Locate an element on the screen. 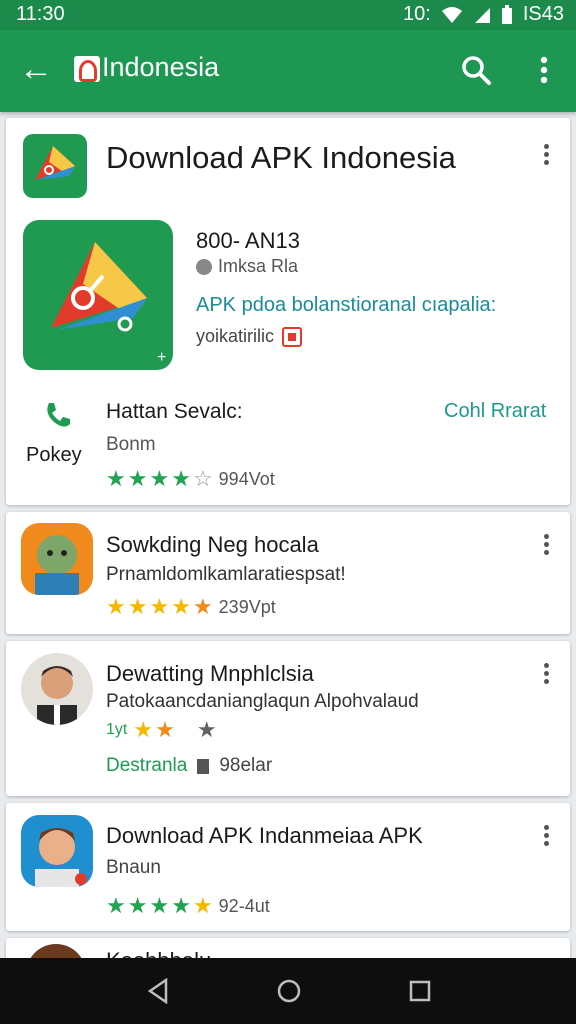 This screenshot has height=1024, width=576. recents-nav-icon is located at coordinates (420, 991).